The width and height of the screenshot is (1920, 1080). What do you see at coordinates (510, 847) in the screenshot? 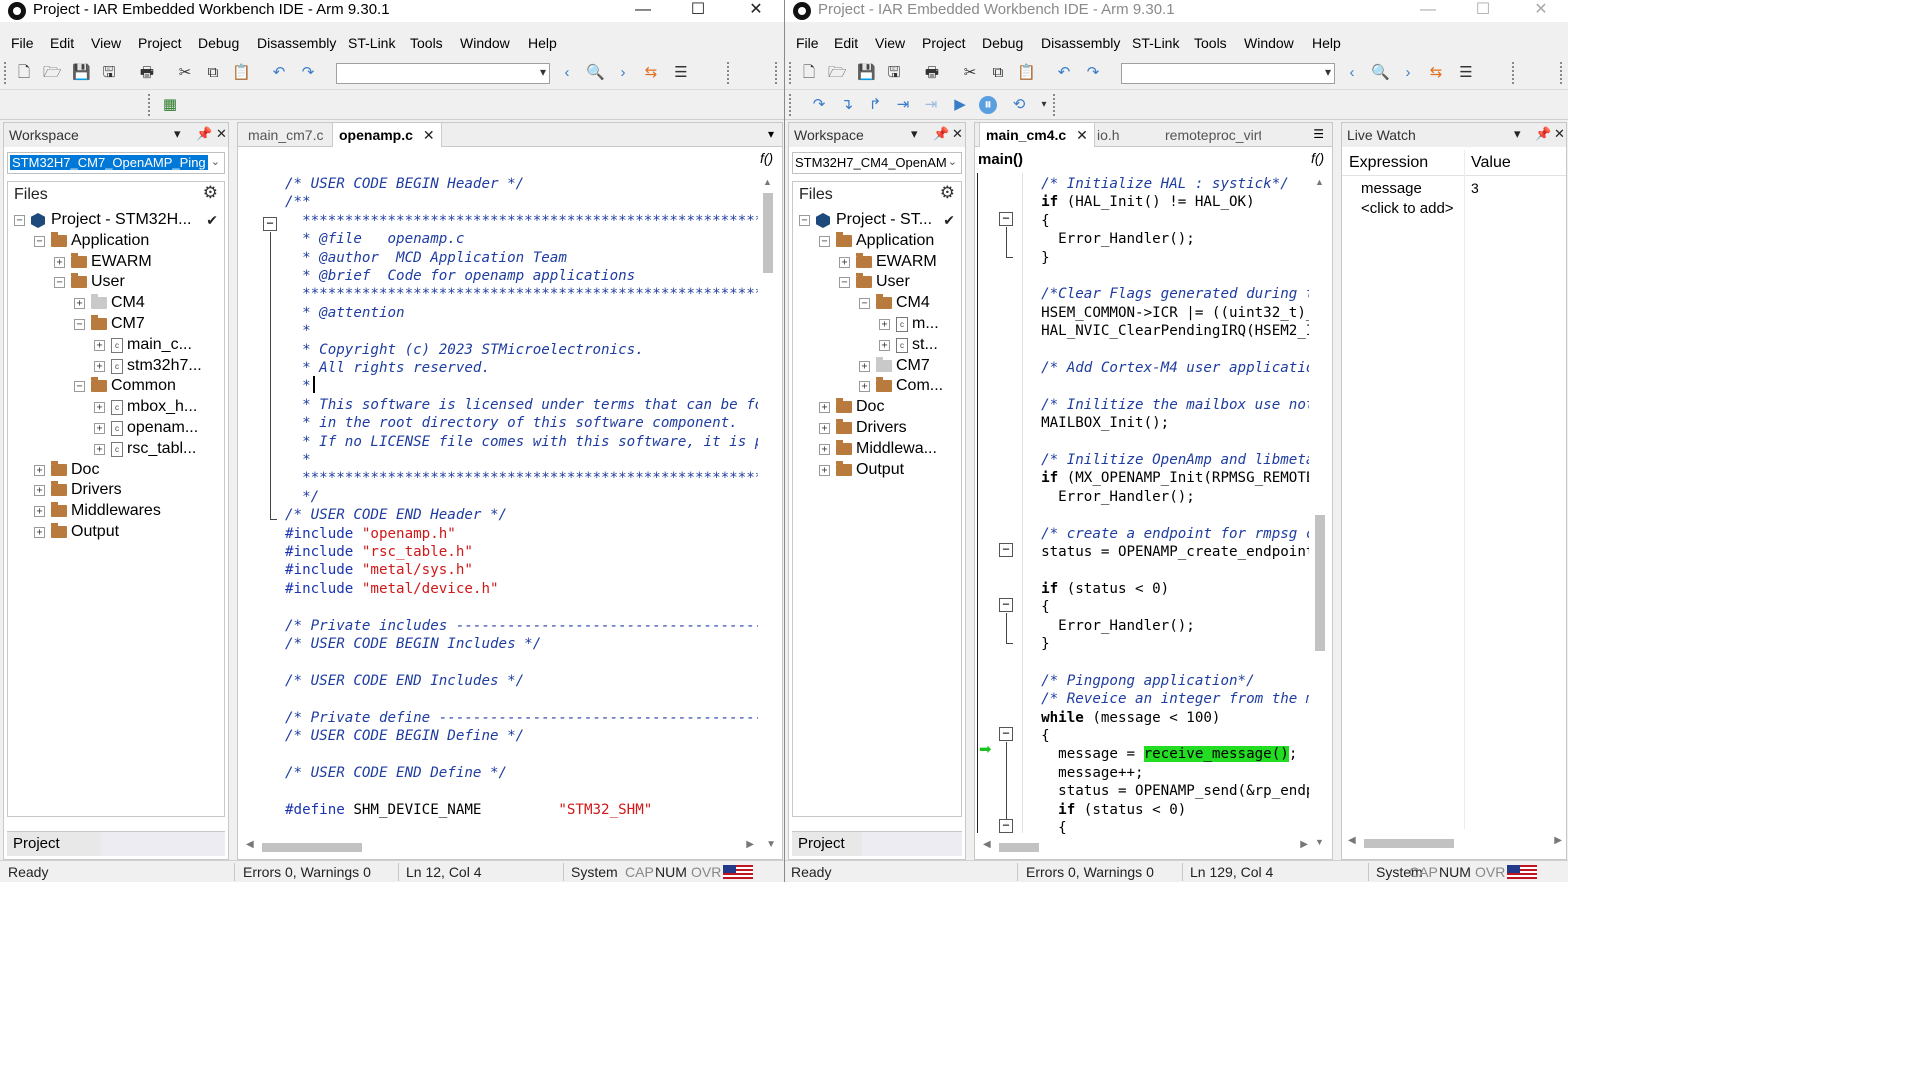
I see `horizontal-scrollbar: ◀ ▶ ▼` at bounding box center [510, 847].